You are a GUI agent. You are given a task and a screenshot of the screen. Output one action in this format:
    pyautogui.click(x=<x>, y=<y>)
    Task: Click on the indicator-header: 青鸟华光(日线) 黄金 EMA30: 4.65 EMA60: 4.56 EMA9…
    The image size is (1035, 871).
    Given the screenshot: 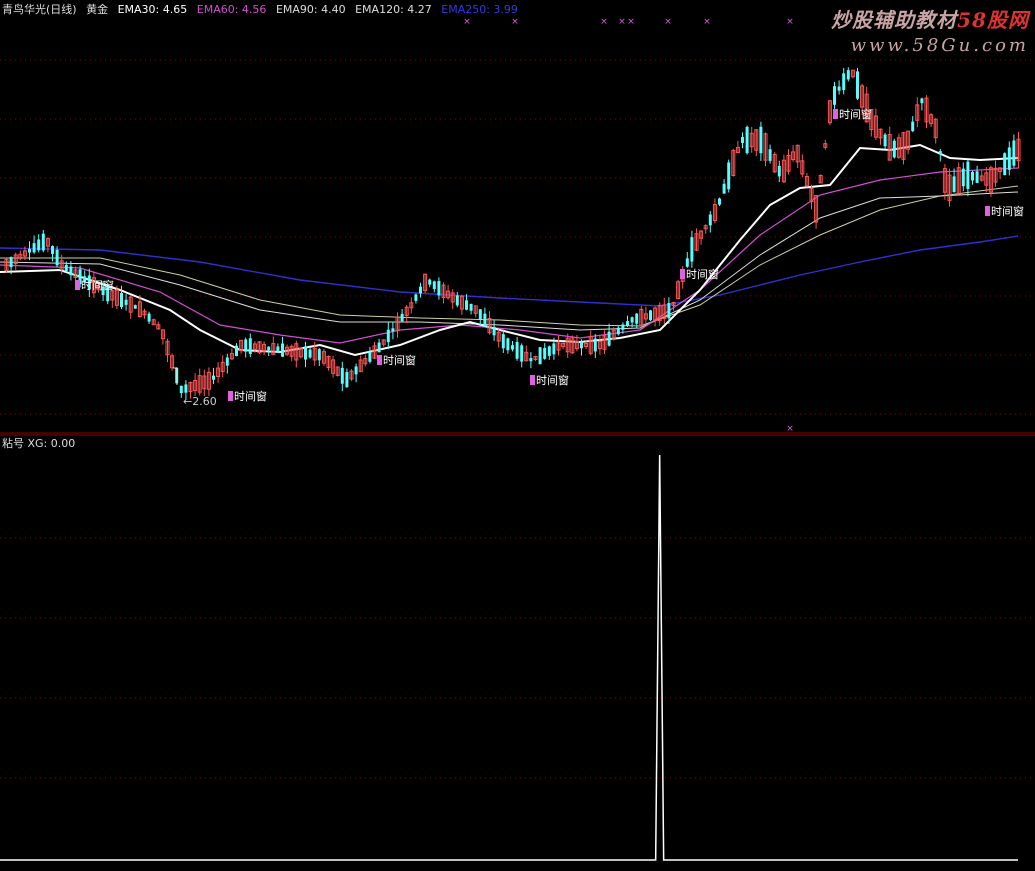 What is the action you would take?
    pyautogui.click(x=263, y=10)
    